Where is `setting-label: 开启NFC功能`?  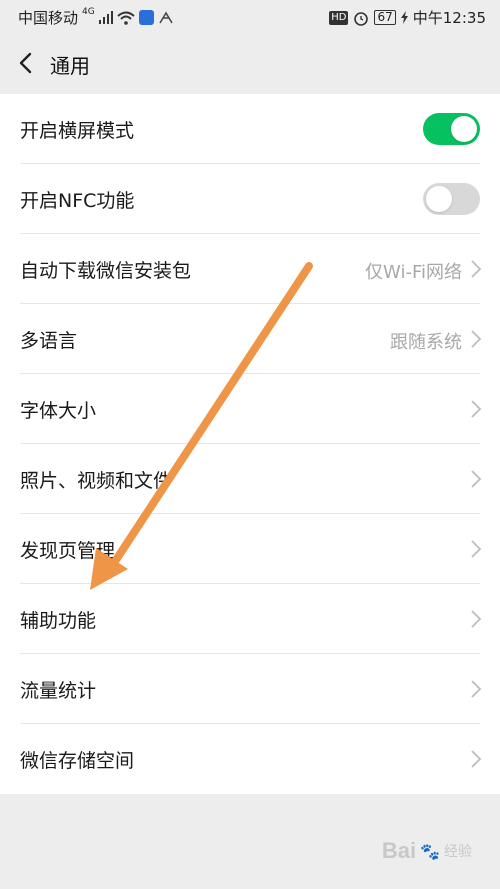
setting-label: 开启NFC功能 is located at coordinates (77, 201).